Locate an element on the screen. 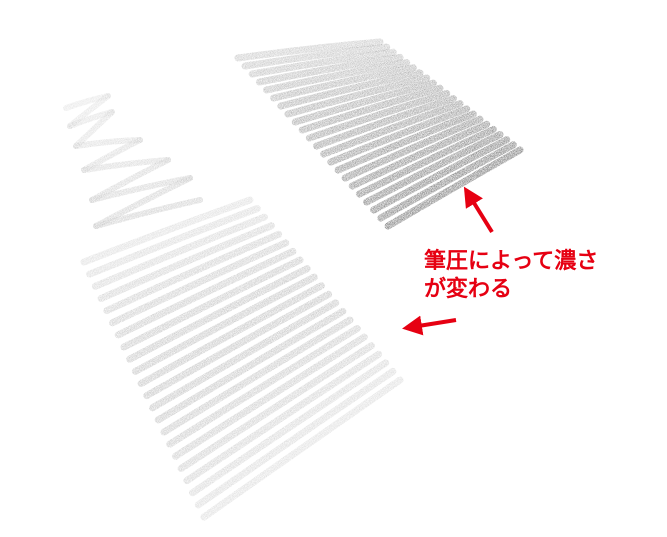  arrow-to-light-patch is located at coordinates (429, 325).